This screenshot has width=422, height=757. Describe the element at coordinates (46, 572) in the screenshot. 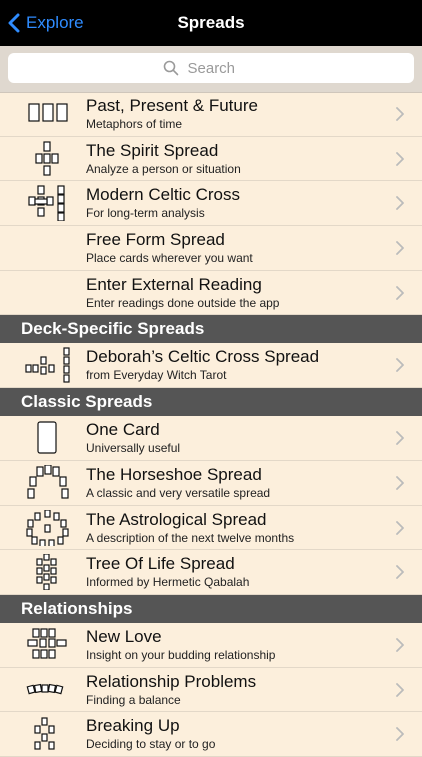

I see `tree-of-life-icon` at that location.